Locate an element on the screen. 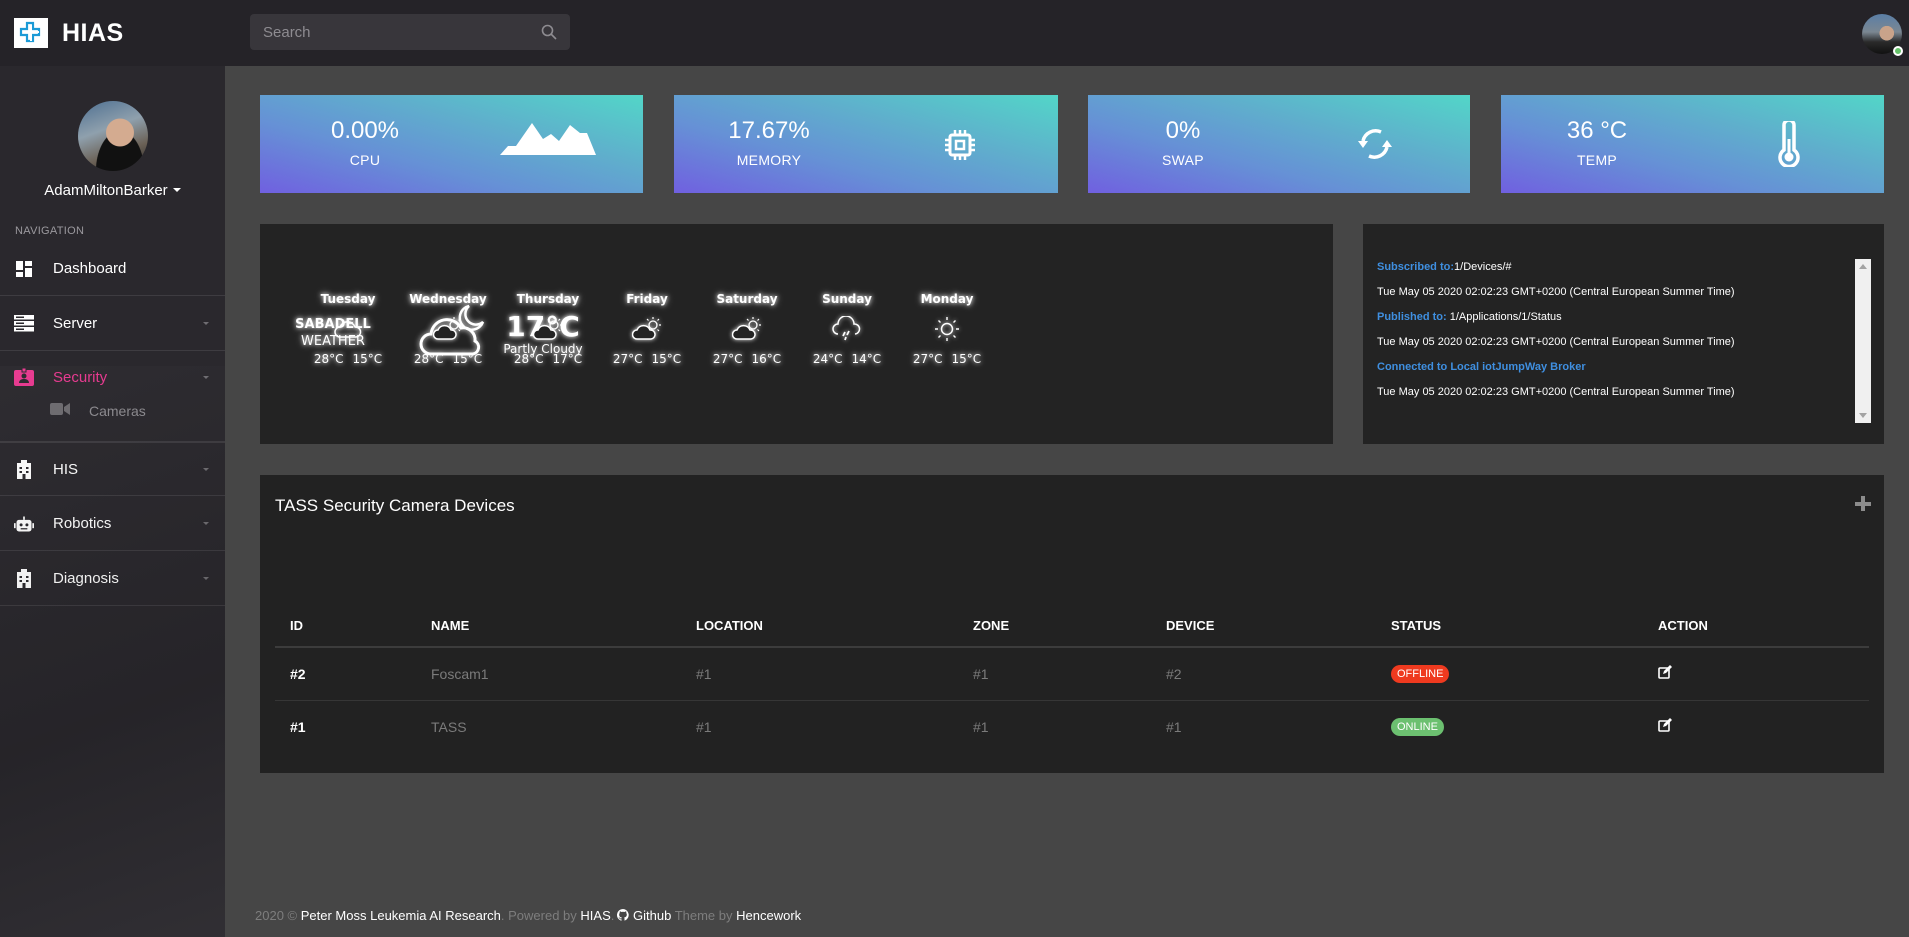  cell-status: ONLINE is located at coordinates (1509, 726).